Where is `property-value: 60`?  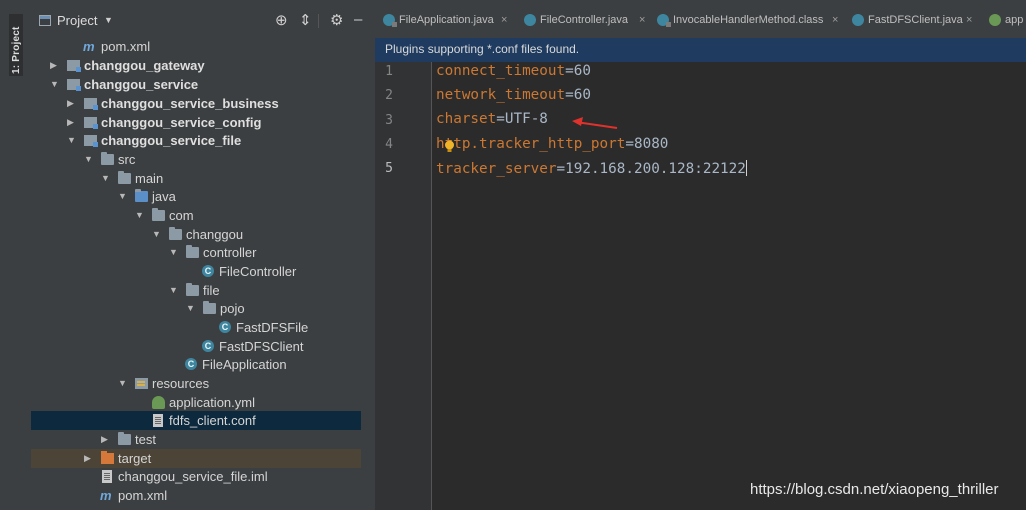 property-value: 60 is located at coordinates (582, 95).